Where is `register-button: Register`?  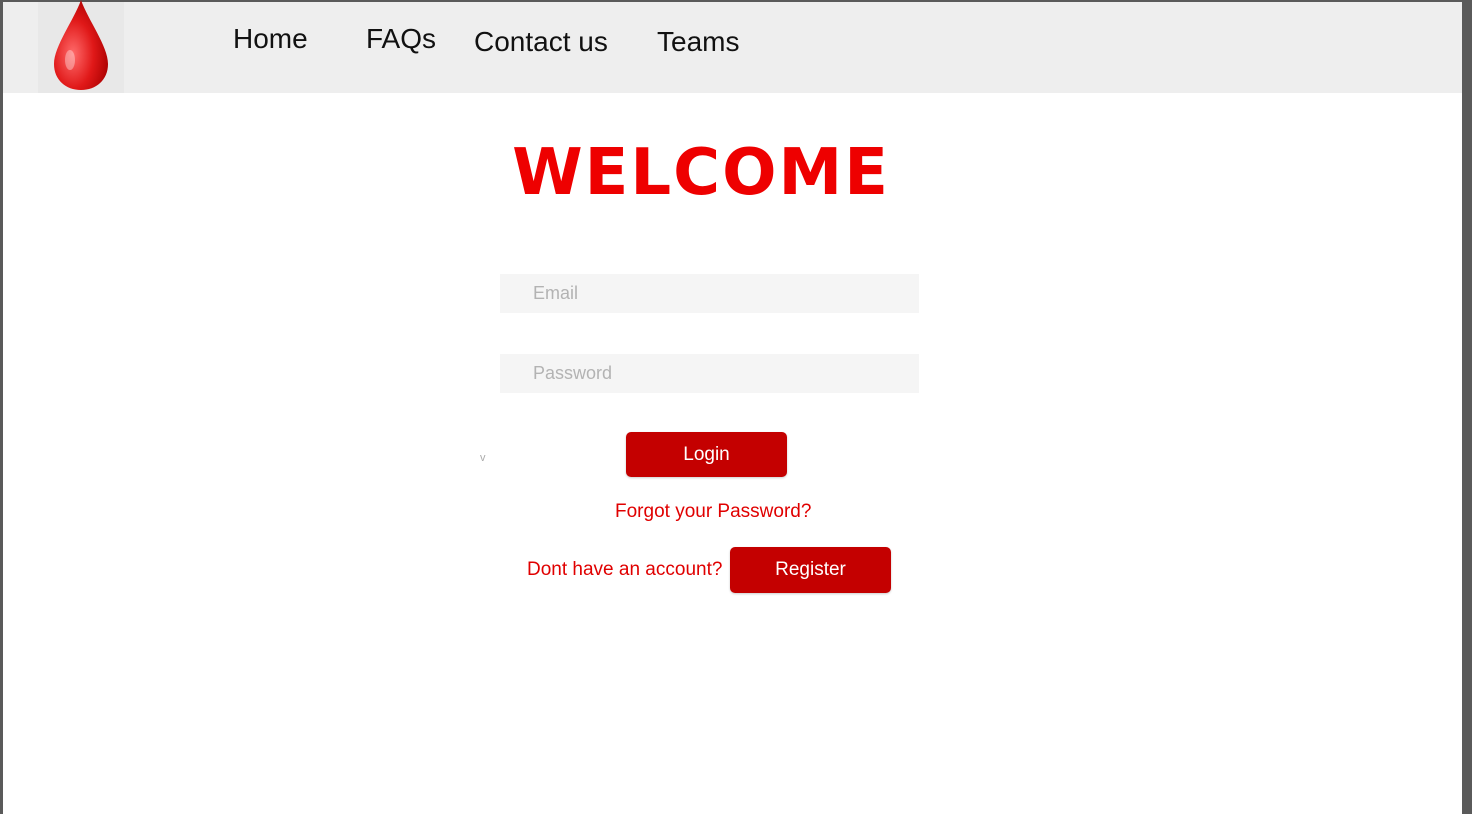
register-button: Register is located at coordinates (810, 570).